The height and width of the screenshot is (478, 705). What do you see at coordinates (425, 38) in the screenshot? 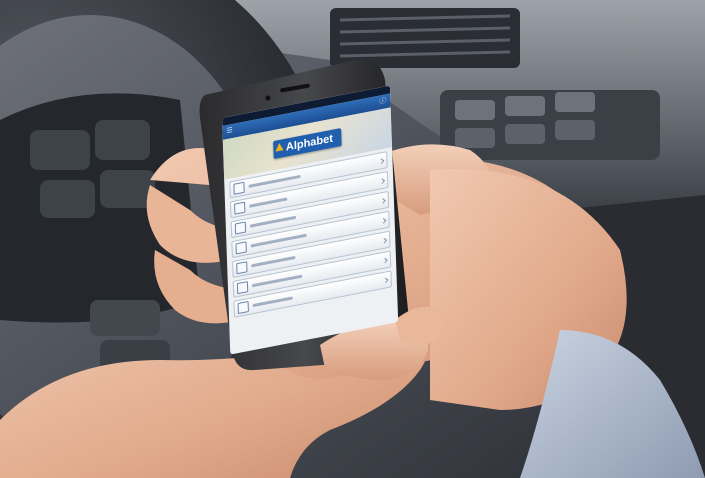
I see `air-vent` at bounding box center [425, 38].